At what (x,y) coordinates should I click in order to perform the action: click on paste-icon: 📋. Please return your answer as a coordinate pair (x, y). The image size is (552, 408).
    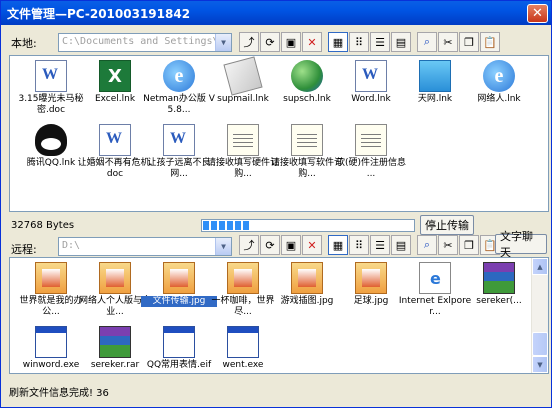
    Looking at the image, I should click on (490, 42).